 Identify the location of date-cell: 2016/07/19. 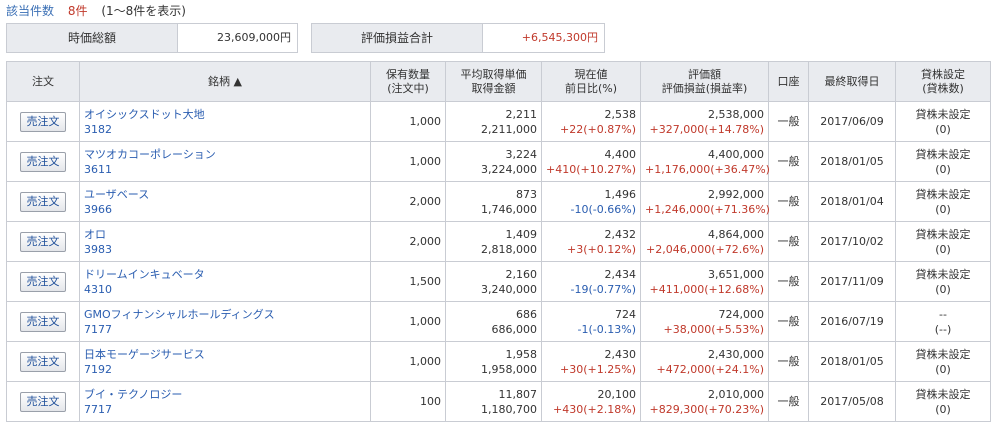
(852, 321).